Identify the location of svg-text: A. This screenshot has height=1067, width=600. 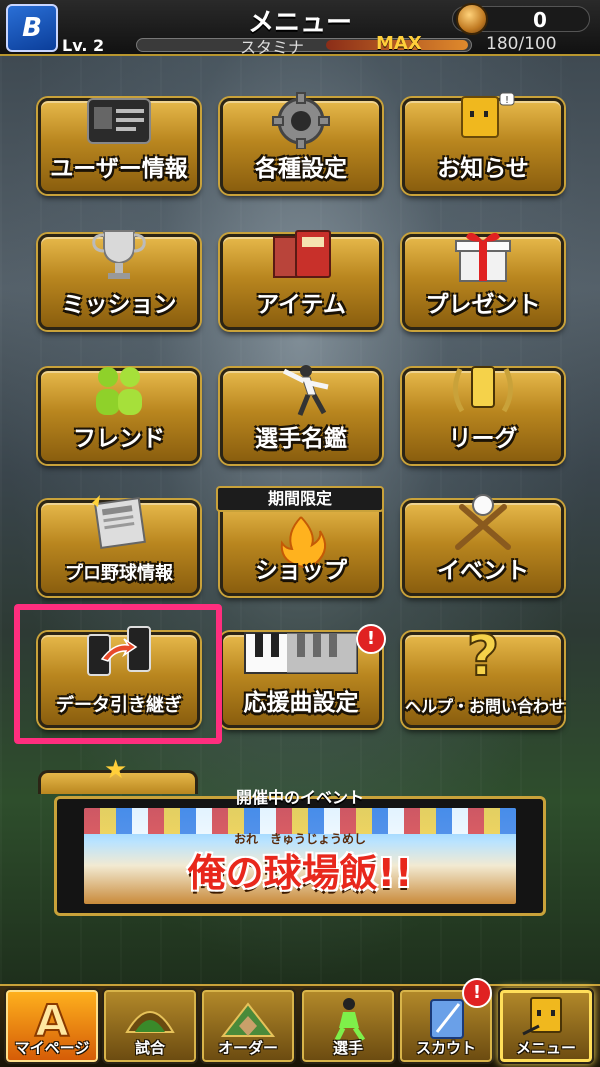
(52, 1019).